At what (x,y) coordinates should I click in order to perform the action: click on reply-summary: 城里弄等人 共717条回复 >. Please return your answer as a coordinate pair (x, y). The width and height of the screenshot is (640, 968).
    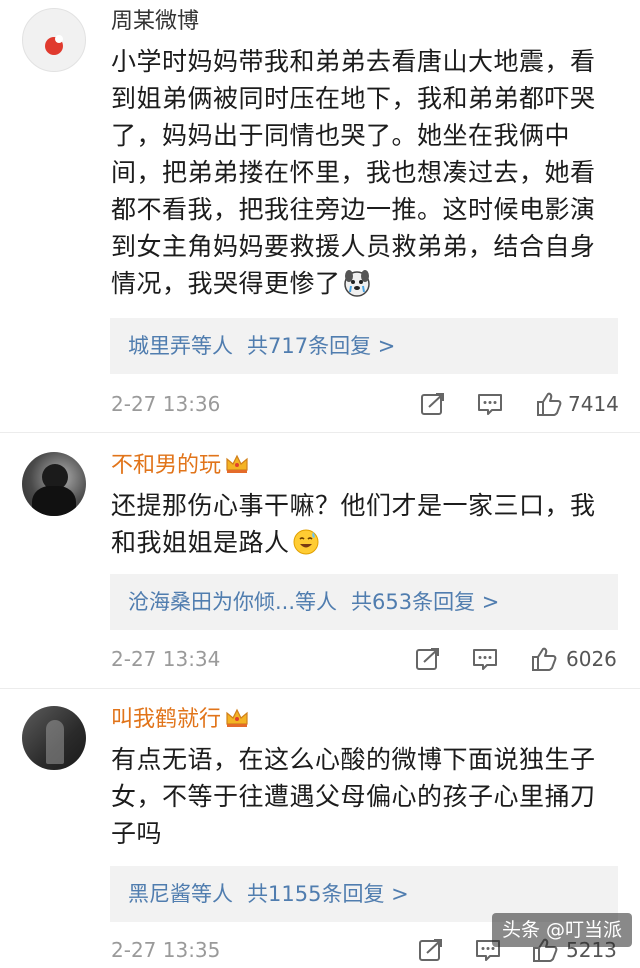
    Looking at the image, I should click on (364, 346).